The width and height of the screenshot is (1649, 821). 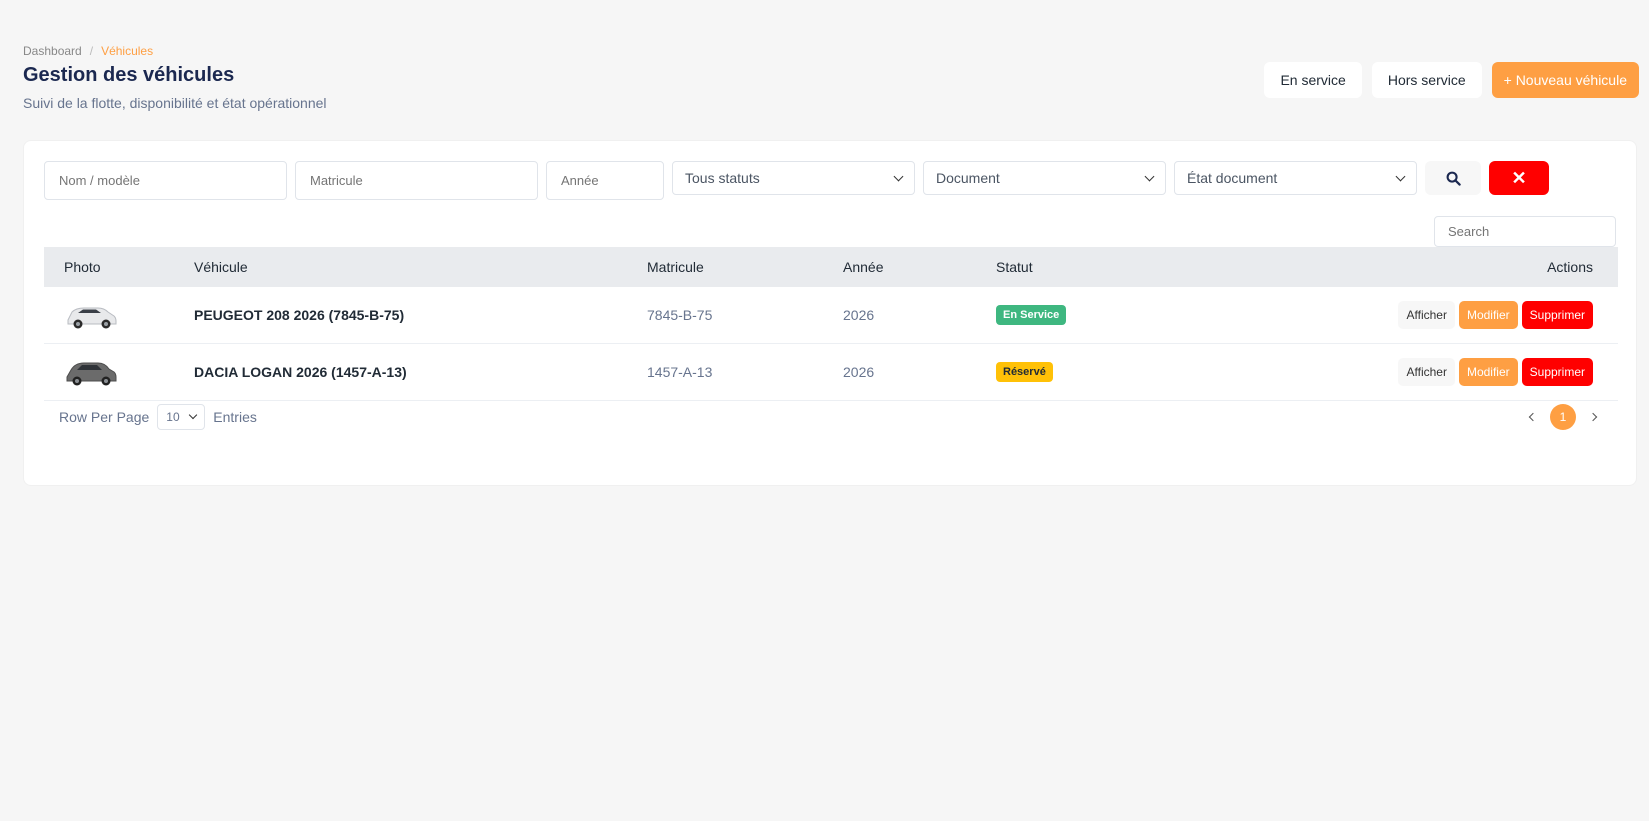 I want to click on vehicle-name: PEUGEOT 208 2026 (7845-B-75), so click(x=299, y=315).